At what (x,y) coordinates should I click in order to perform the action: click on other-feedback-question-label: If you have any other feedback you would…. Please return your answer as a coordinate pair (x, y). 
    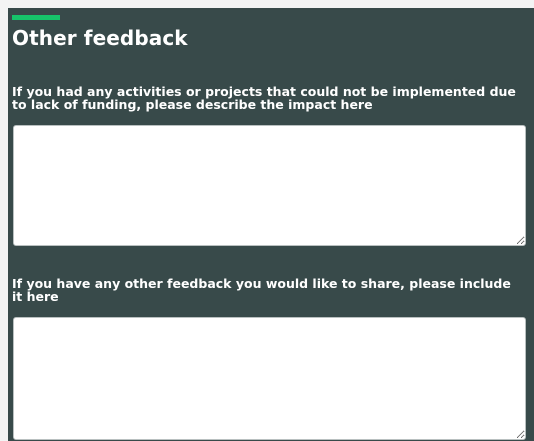
    Looking at the image, I should click on (261, 290).